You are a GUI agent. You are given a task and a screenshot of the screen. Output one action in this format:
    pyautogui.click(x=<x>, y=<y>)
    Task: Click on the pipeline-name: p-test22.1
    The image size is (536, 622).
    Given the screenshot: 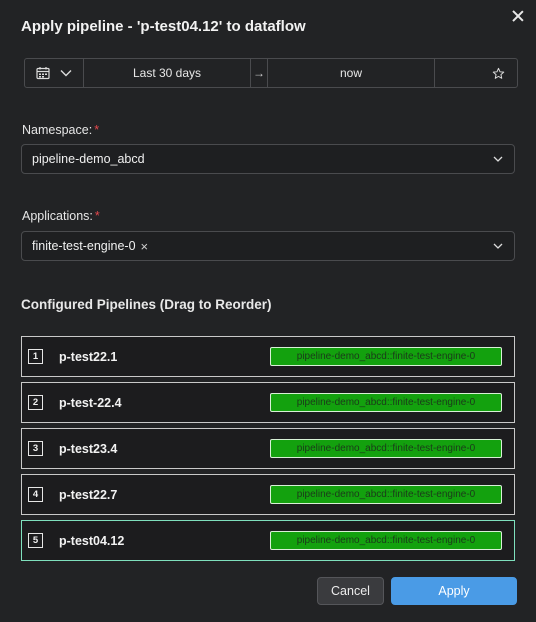 What is the action you would take?
    pyautogui.click(x=88, y=356)
    